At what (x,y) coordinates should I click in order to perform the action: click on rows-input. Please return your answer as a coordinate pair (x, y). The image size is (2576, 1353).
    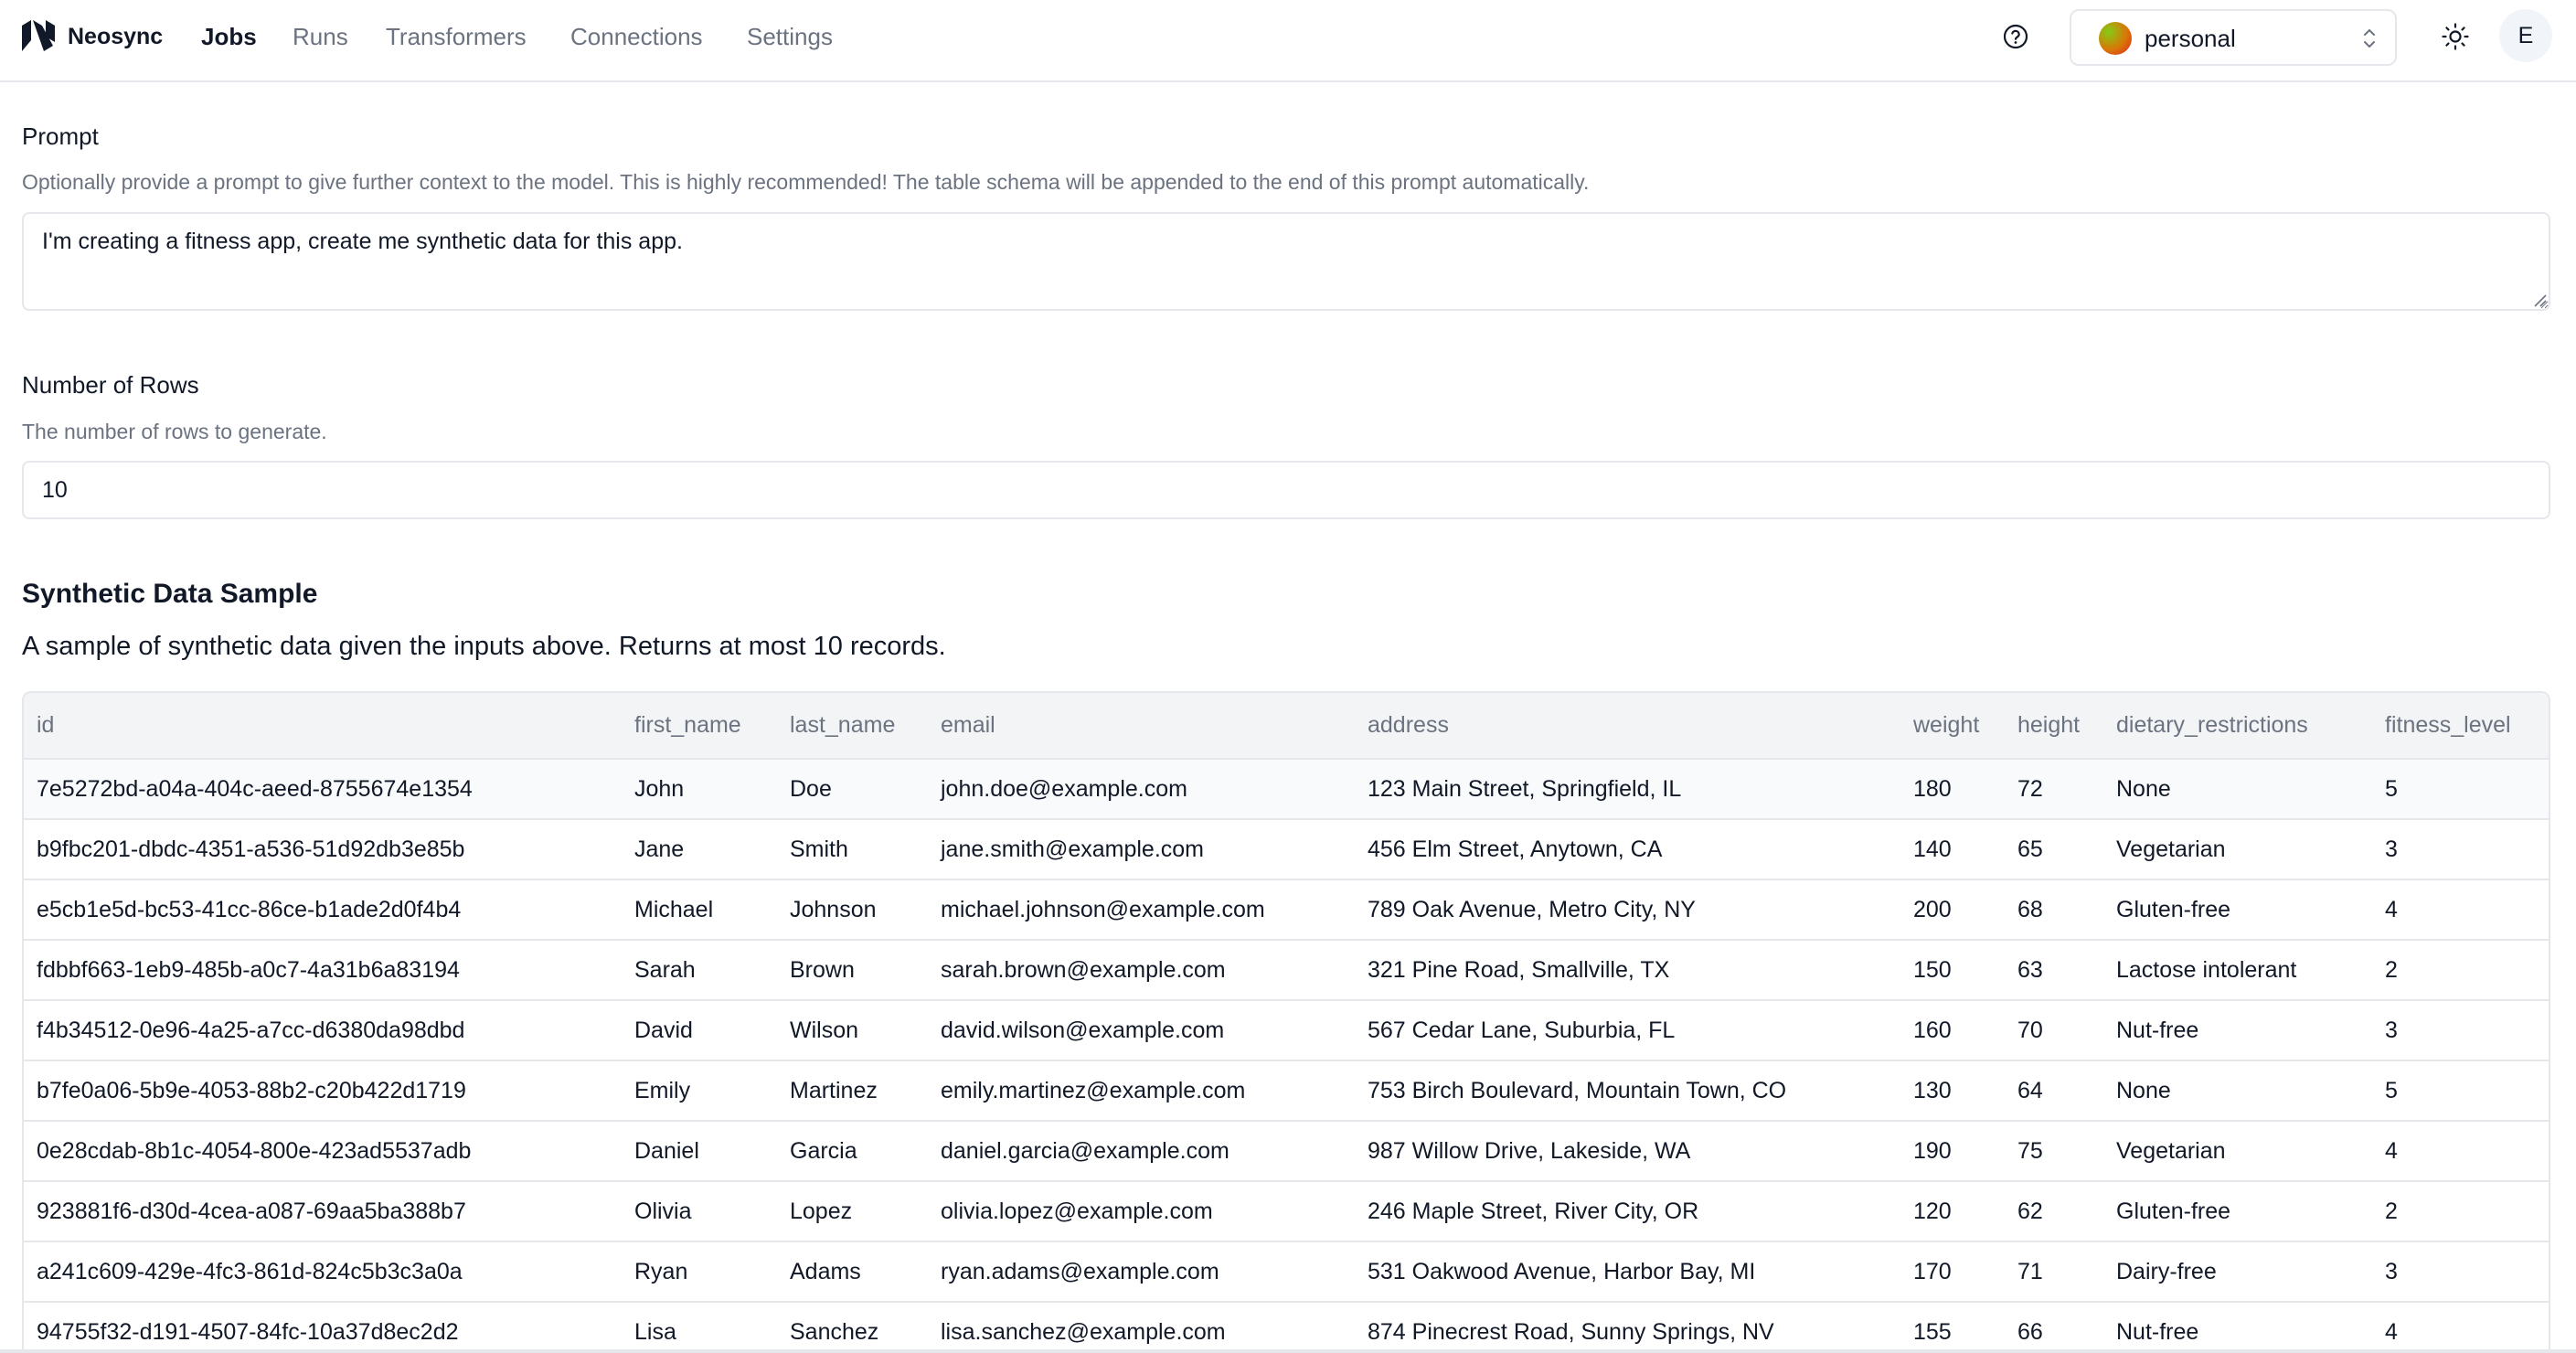
    Looking at the image, I should click on (1286, 490).